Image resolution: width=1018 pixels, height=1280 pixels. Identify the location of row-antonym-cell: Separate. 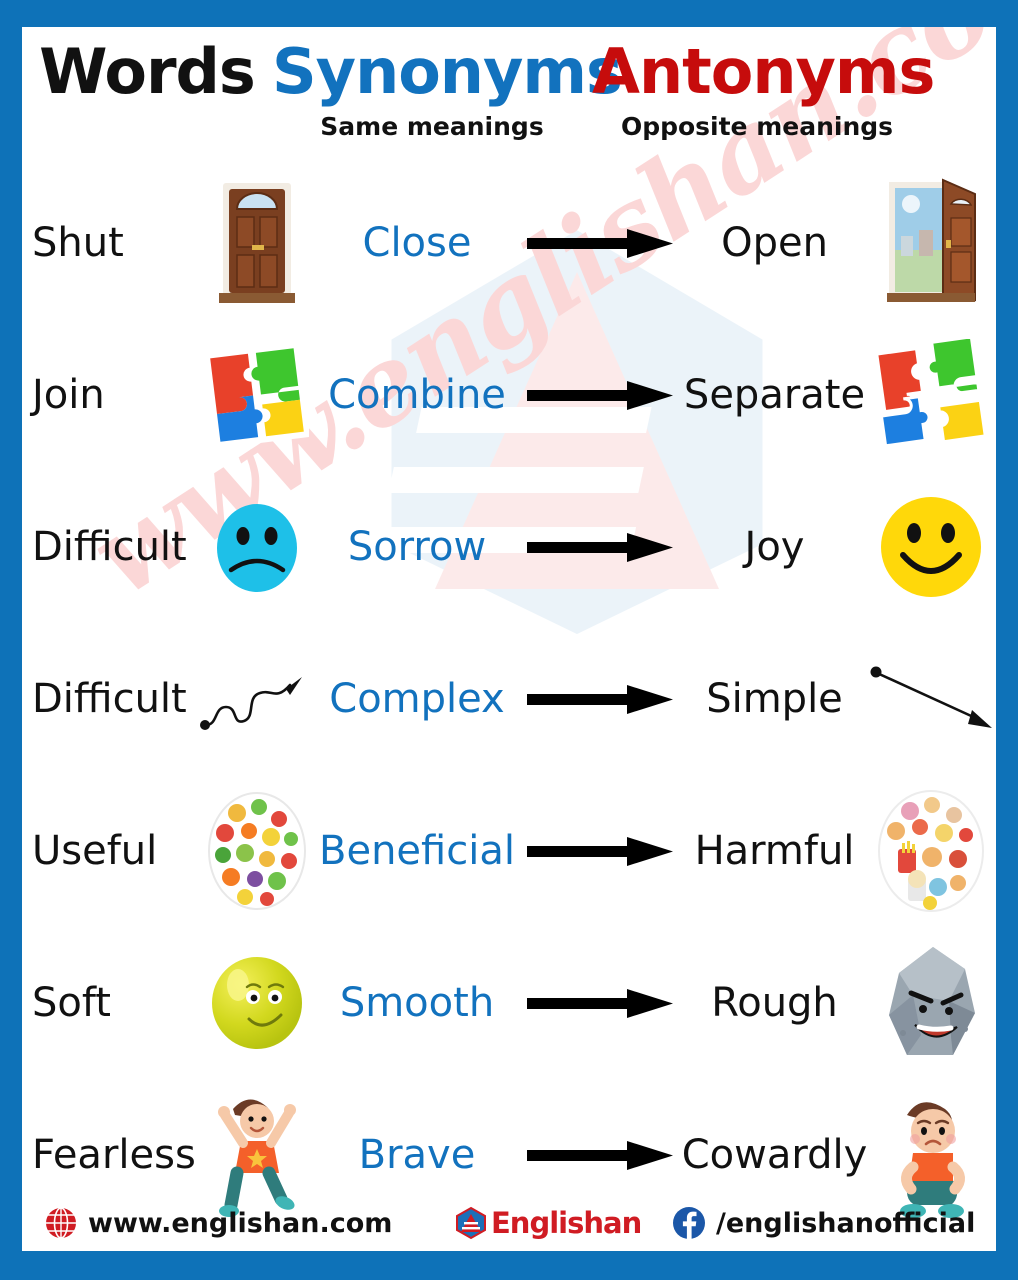
(774, 395).